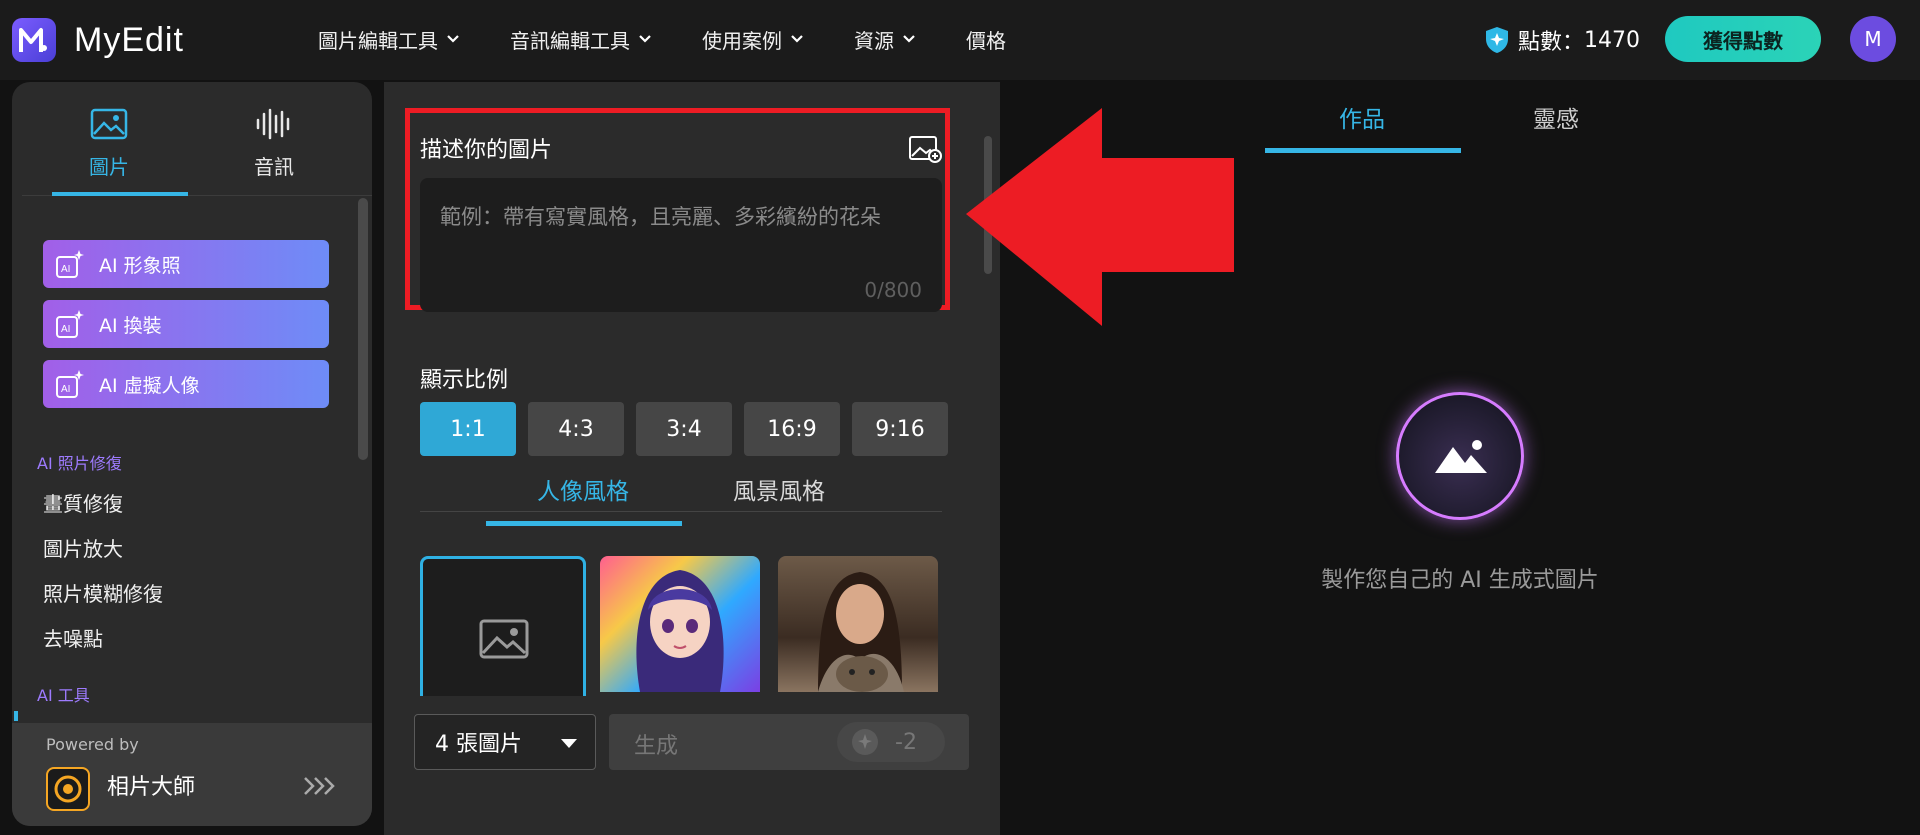 This screenshot has height=835, width=1920. What do you see at coordinates (861, 632) in the screenshot?
I see `woman-with-cat-image` at bounding box center [861, 632].